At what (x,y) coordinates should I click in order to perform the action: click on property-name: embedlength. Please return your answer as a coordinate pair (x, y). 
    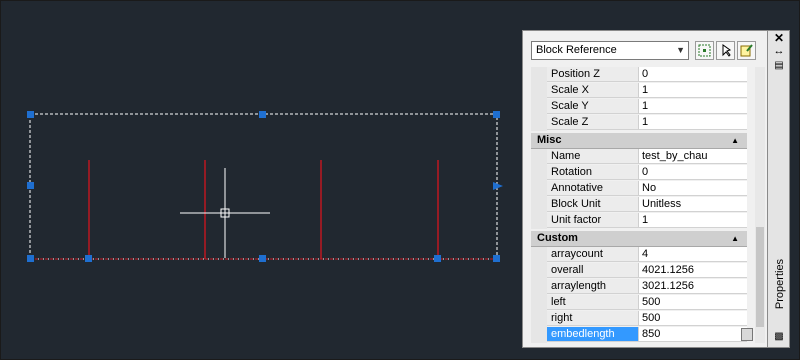
    Looking at the image, I should click on (593, 334).